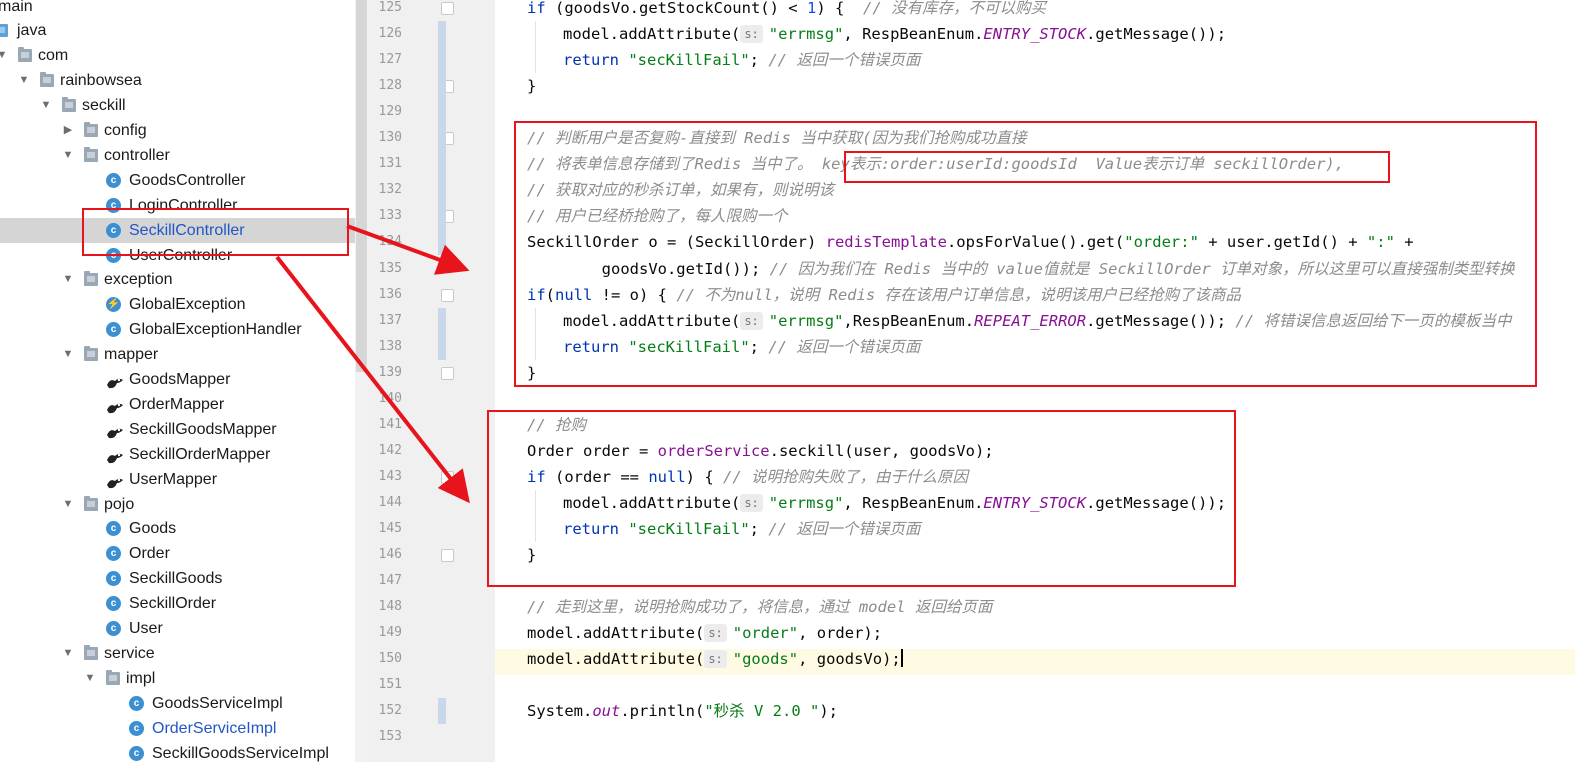 This screenshot has width=1575, height=762. What do you see at coordinates (372, 379) in the screenshot?
I see `arrow-to-seckill-block` at bounding box center [372, 379].